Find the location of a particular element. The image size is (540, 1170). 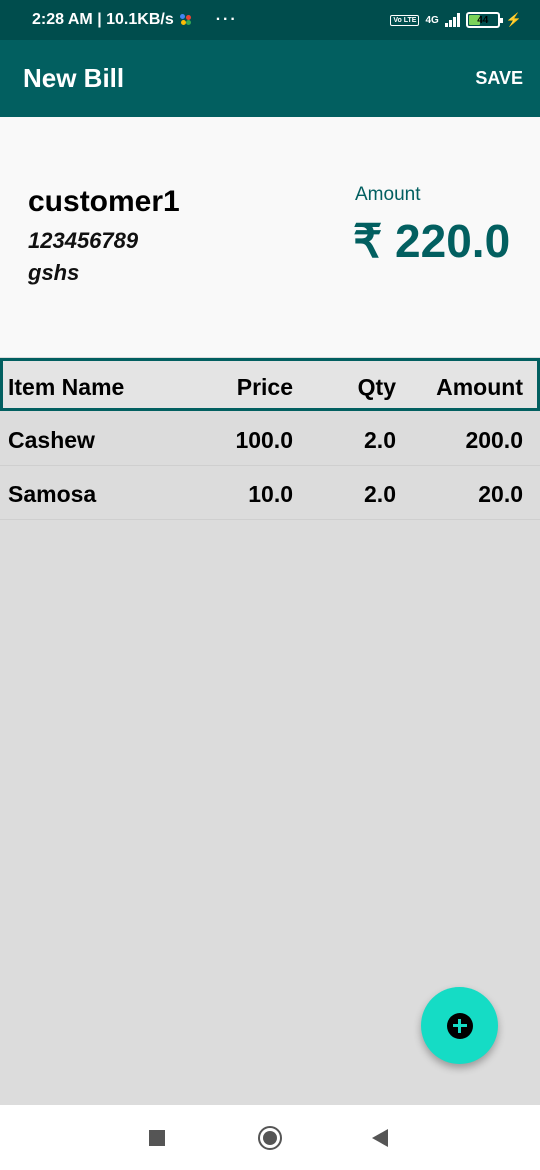

back-triangle-icon is located at coordinates (380, 1138).